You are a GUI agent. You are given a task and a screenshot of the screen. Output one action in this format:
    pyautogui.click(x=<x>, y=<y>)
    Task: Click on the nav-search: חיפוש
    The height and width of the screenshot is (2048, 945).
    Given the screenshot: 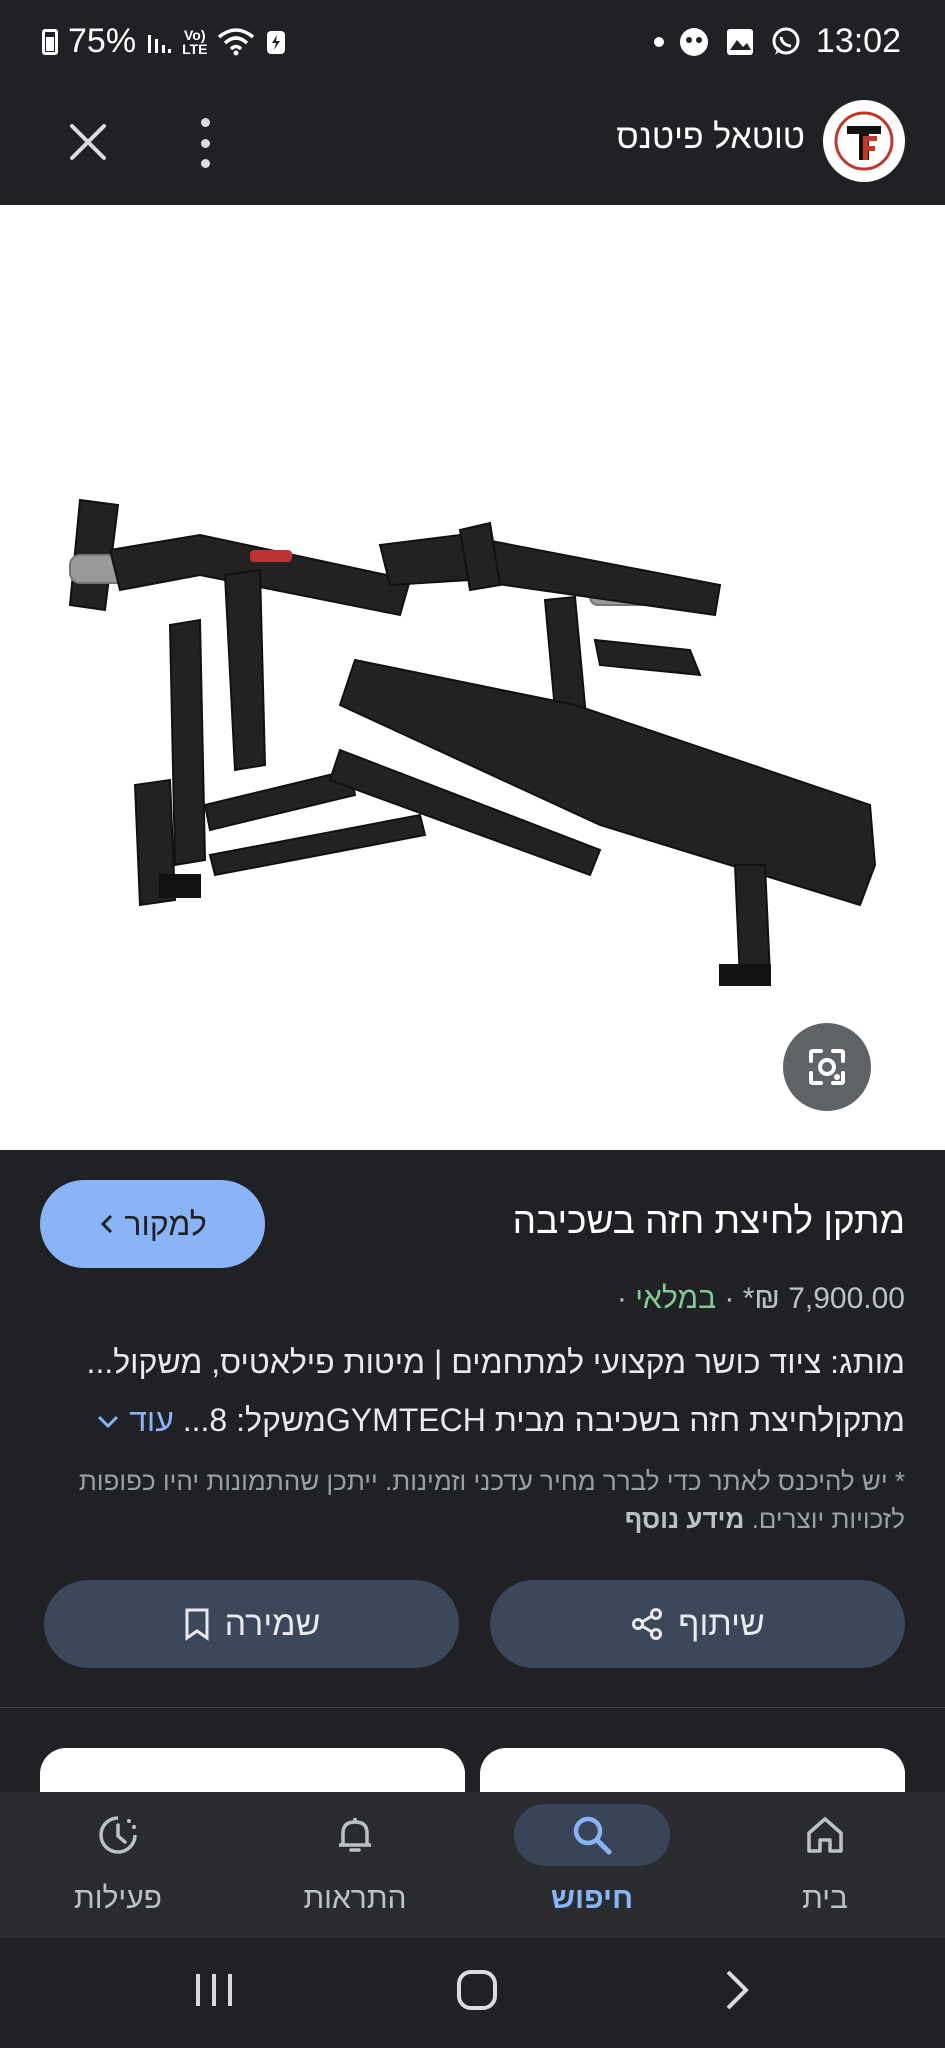 What is the action you would take?
    pyautogui.click(x=592, y=1865)
    